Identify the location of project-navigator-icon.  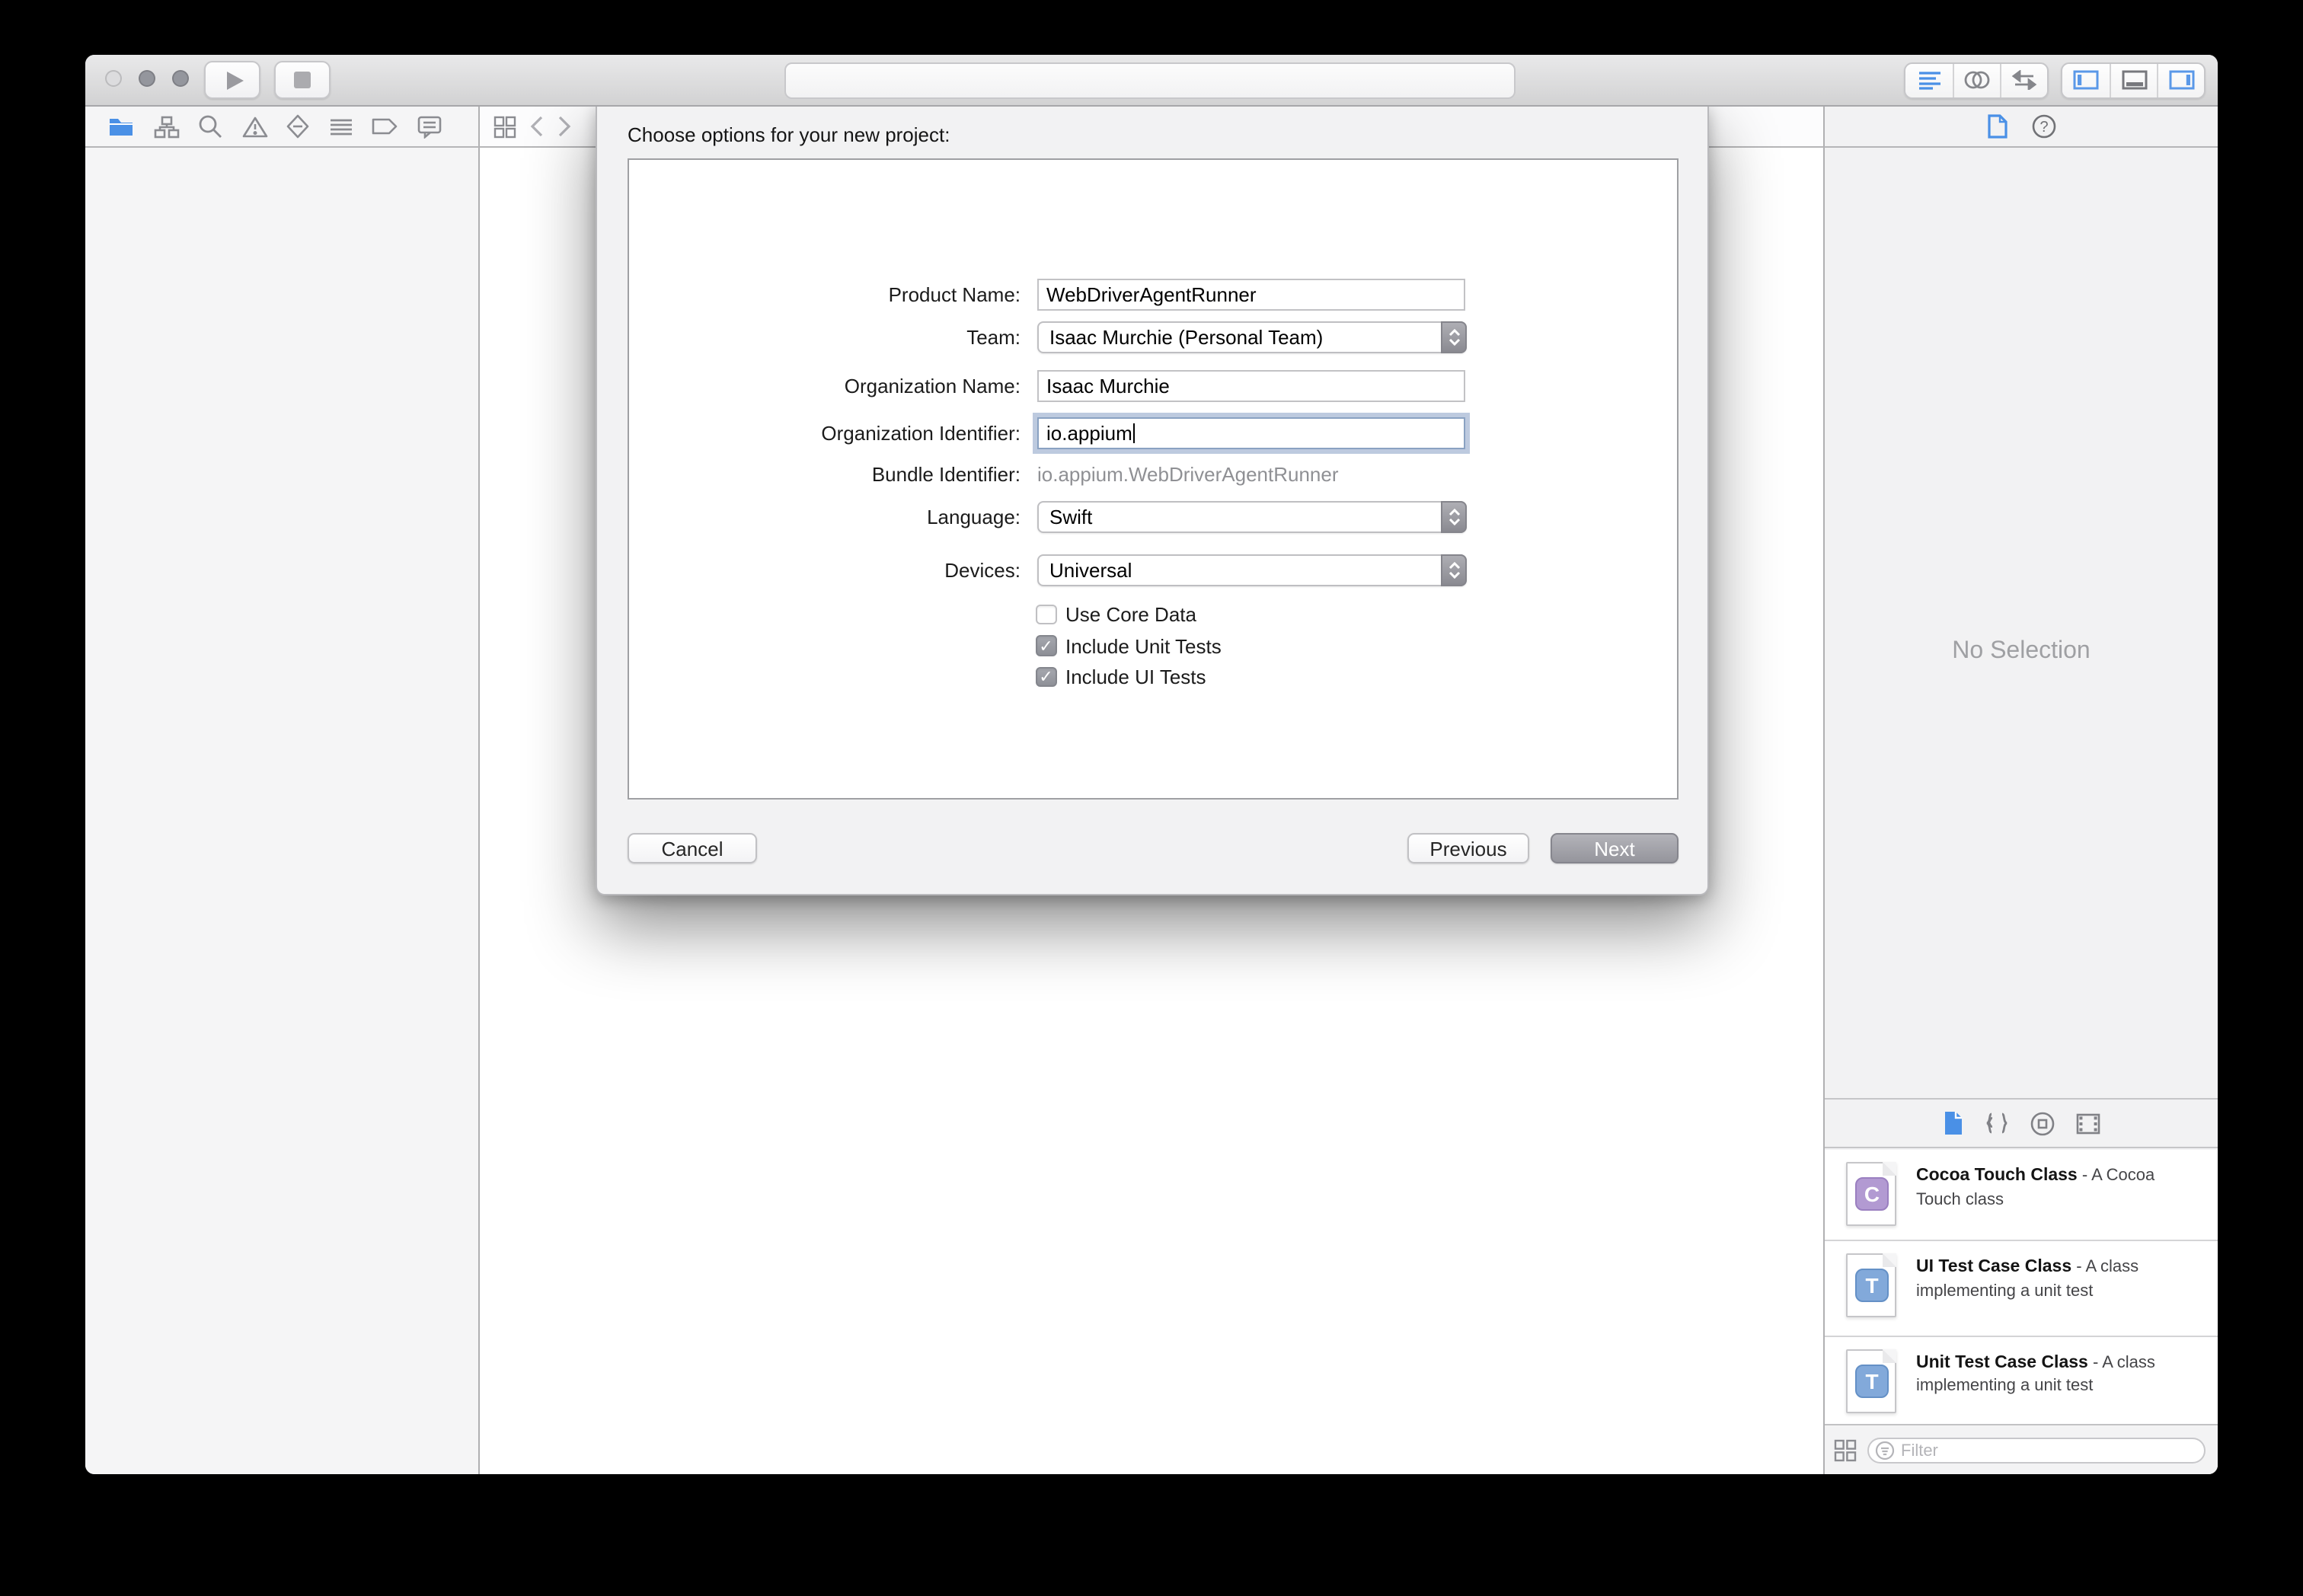
(121, 126).